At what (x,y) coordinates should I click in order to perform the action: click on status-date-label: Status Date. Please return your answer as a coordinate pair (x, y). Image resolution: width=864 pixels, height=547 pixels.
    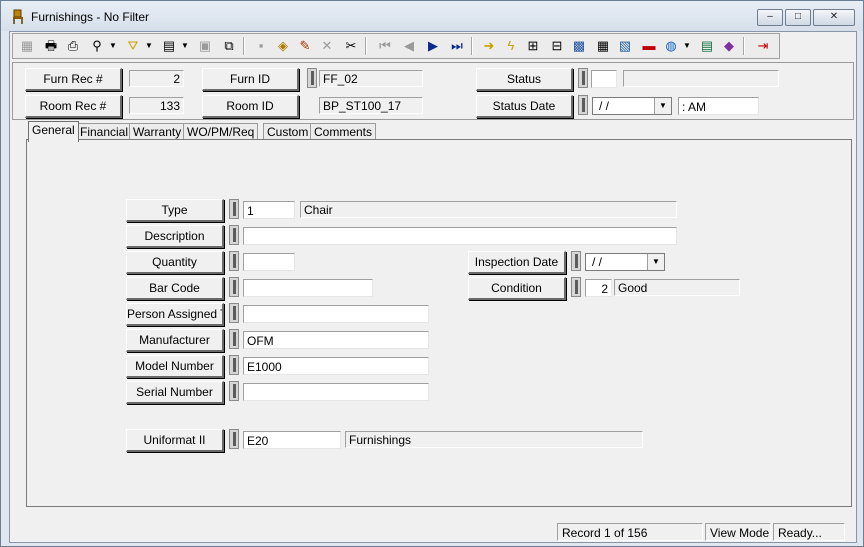
    Looking at the image, I should click on (524, 106).